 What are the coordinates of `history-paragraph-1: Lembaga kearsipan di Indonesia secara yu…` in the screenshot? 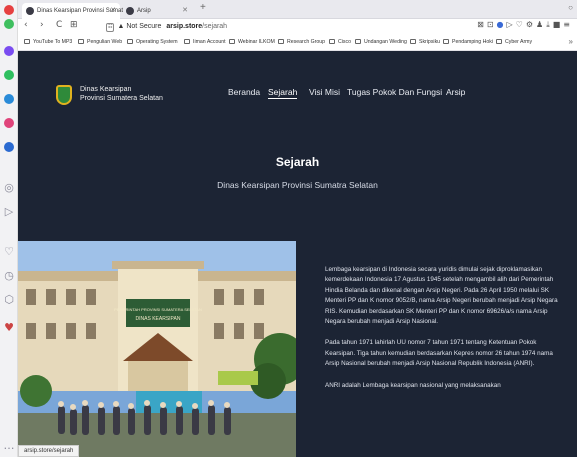 It's located at (441, 296).